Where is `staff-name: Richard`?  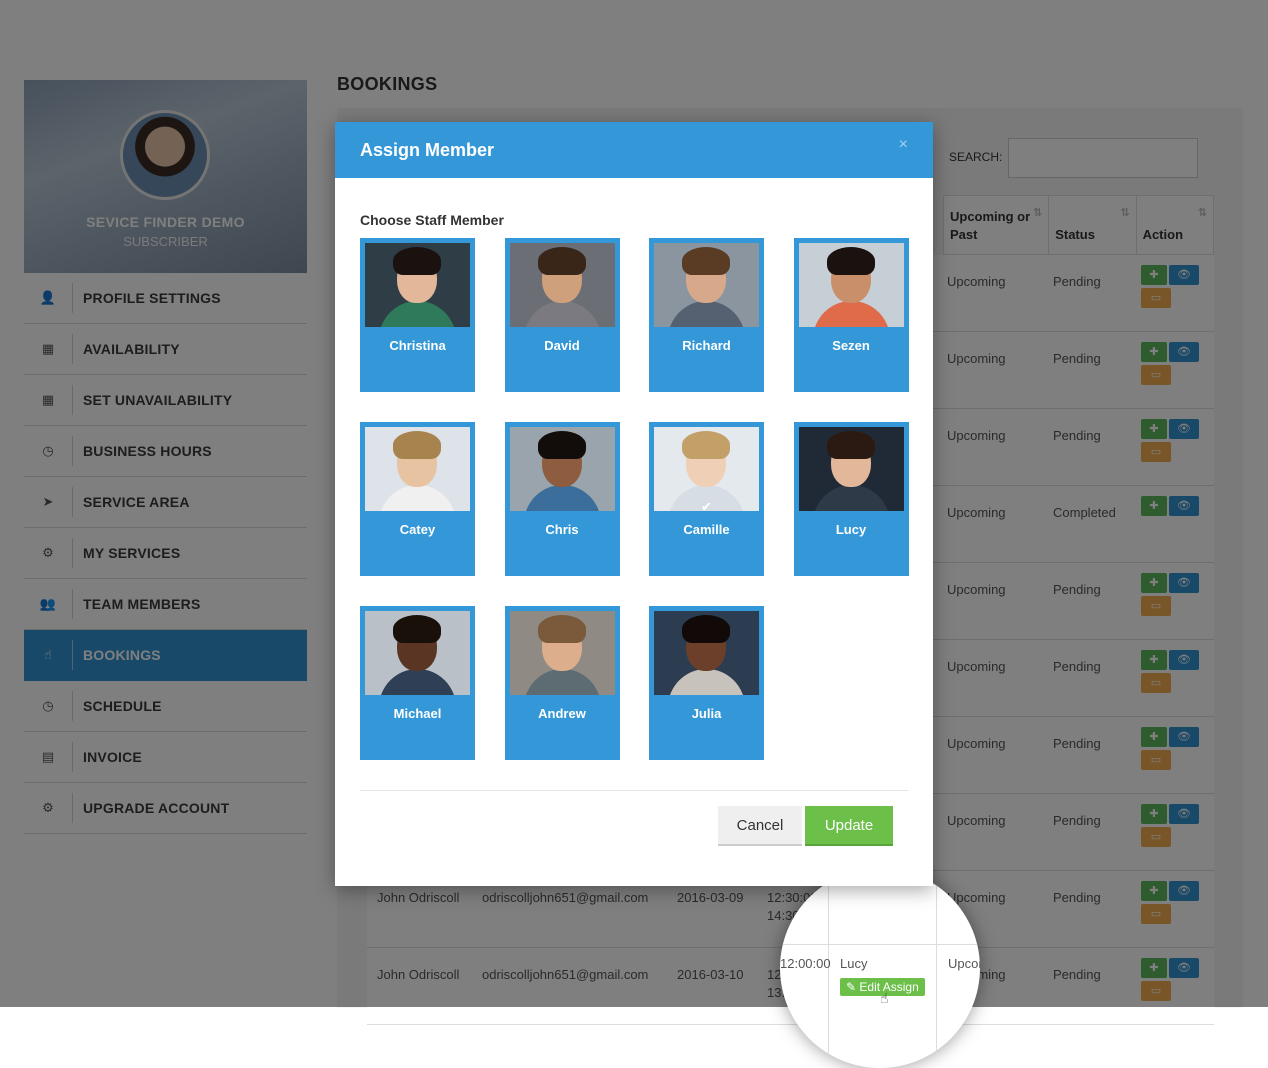
staff-name: Richard is located at coordinates (706, 345).